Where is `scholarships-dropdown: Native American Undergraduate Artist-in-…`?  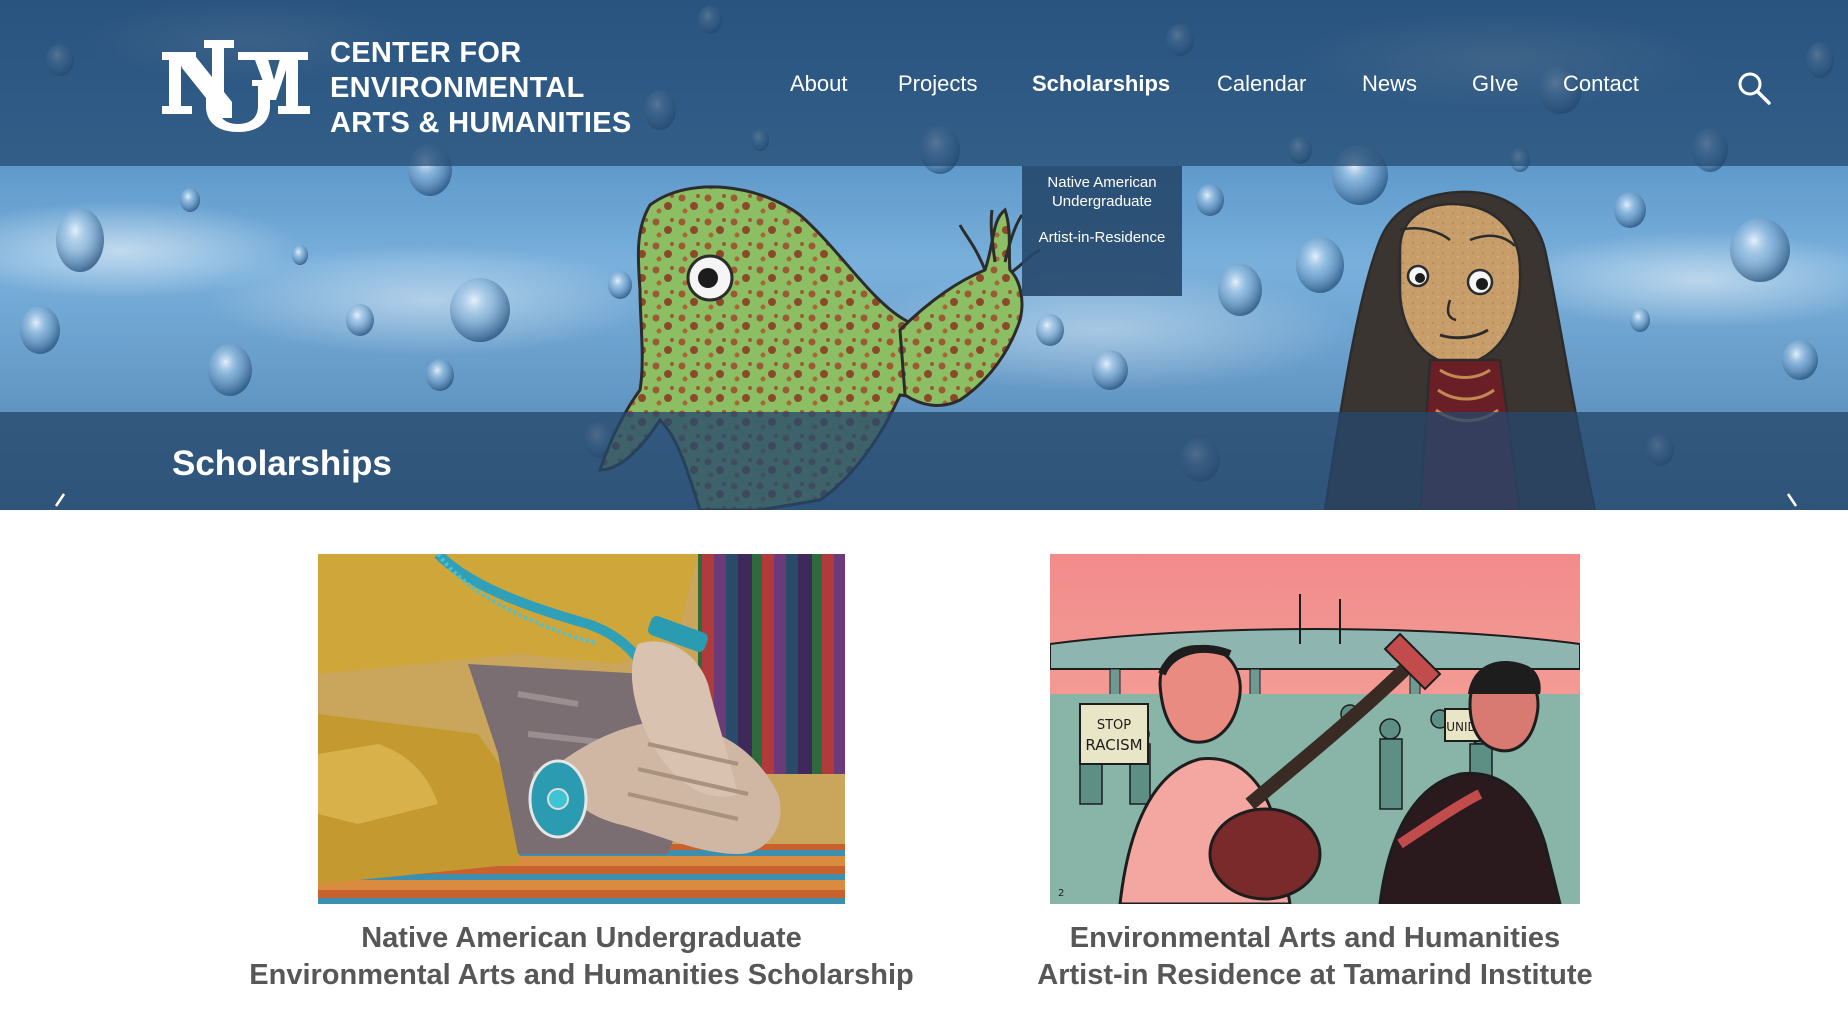
scholarships-dropdown: Native American Undergraduate Artist-in-… is located at coordinates (1102, 231).